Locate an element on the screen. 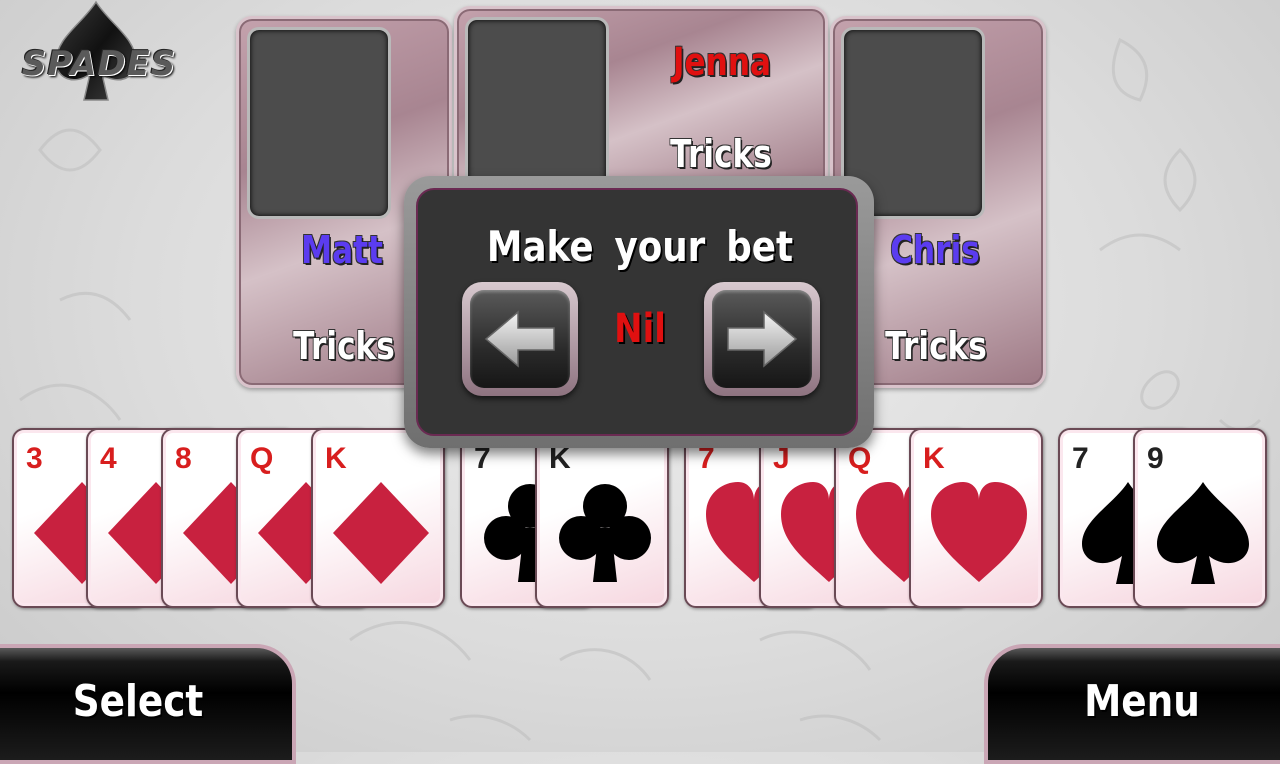 This screenshot has height=764, width=1280. played-card-slot-west is located at coordinates (319, 123).